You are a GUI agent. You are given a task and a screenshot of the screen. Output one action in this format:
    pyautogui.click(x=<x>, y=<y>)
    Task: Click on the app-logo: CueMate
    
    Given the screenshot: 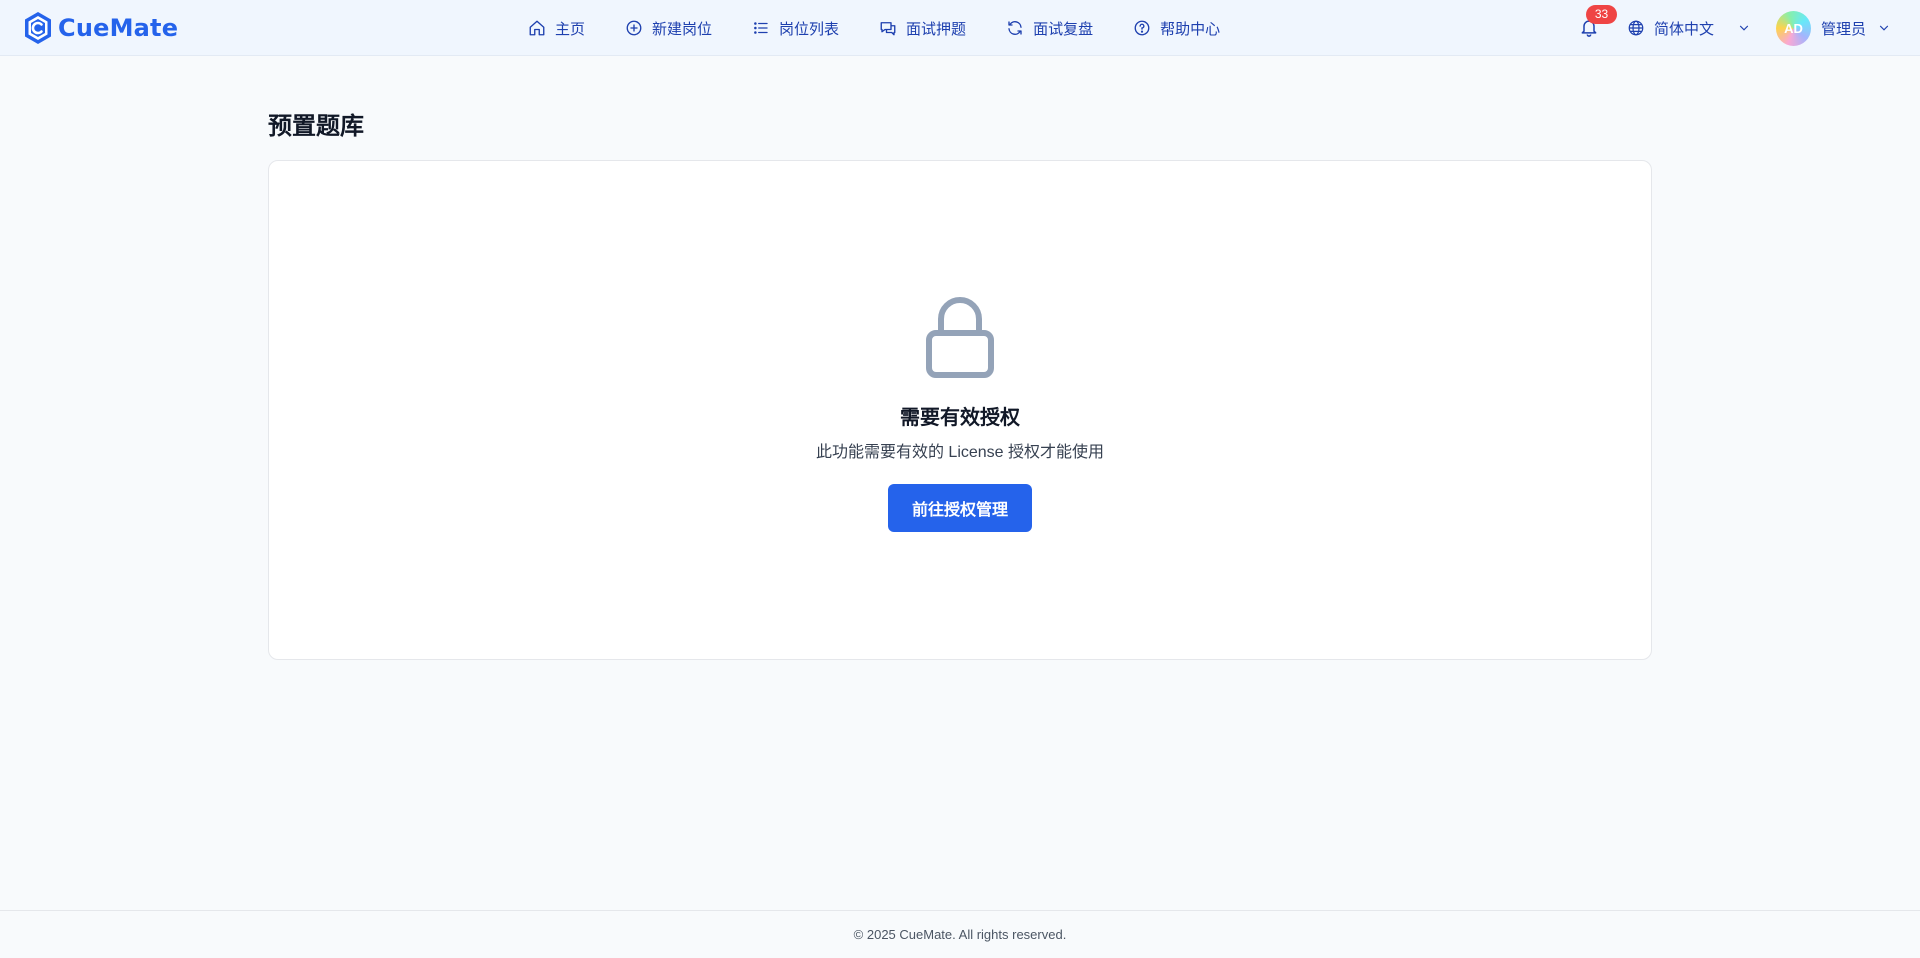 What is the action you would take?
    pyautogui.click(x=100, y=28)
    